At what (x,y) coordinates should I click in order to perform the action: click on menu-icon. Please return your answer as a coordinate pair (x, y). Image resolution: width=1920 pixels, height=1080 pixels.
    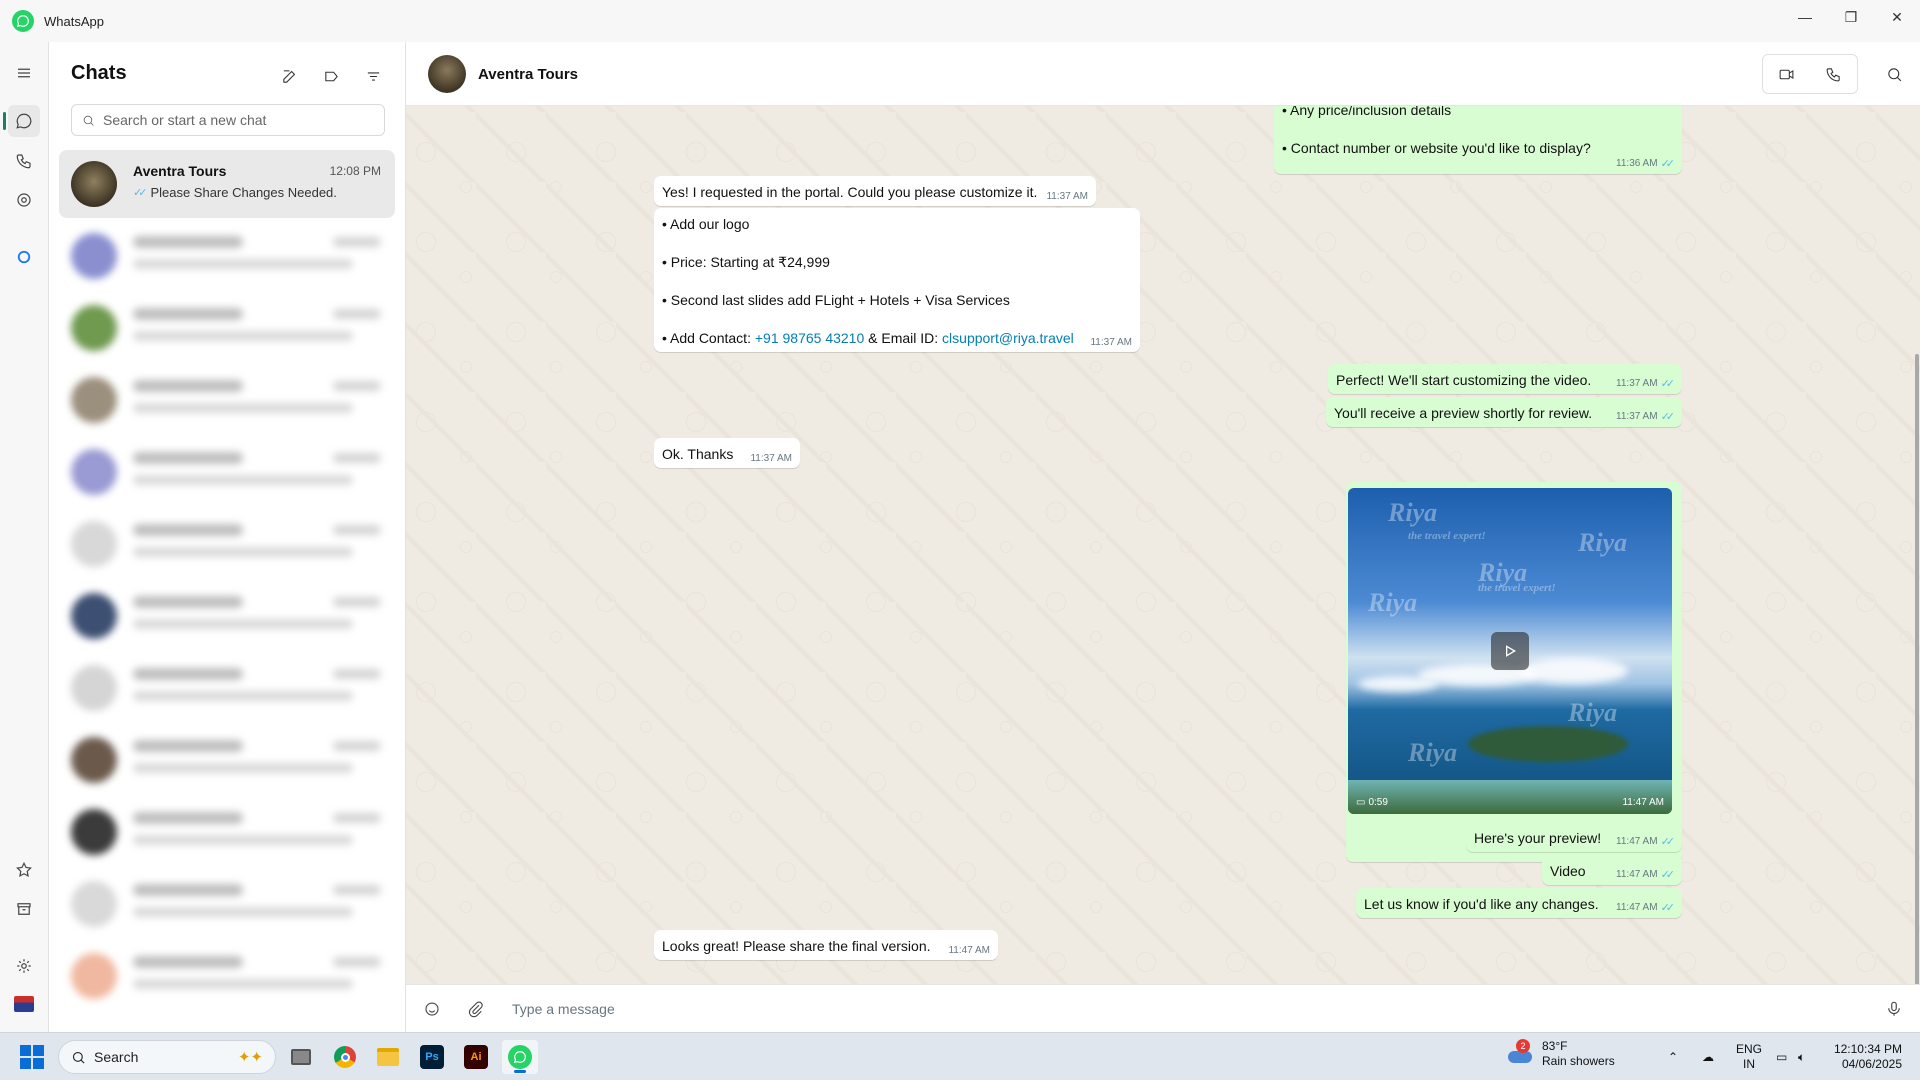
    Looking at the image, I should click on (24, 73).